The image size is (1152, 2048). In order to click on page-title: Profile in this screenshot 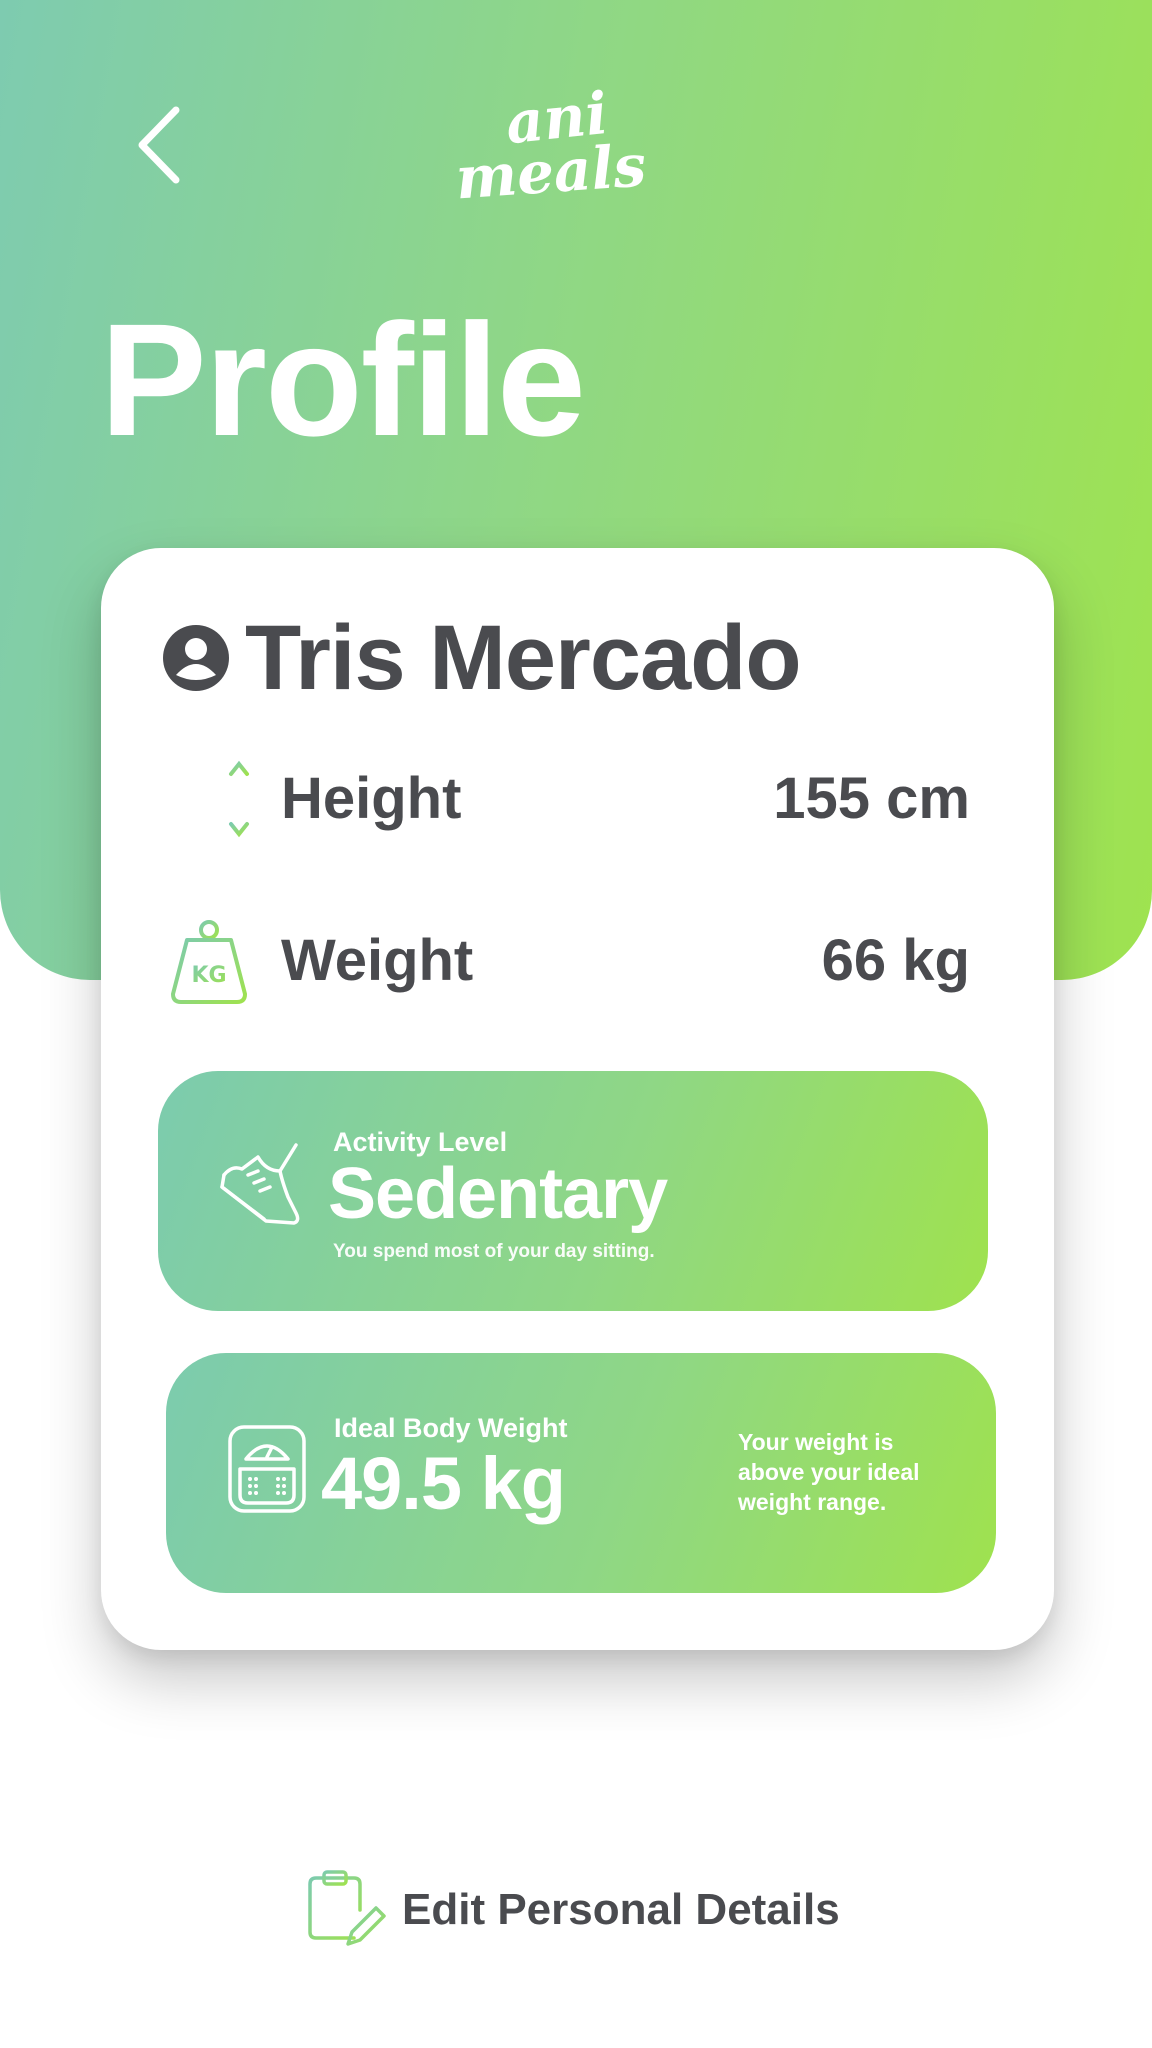, I will do `click(343, 379)`.